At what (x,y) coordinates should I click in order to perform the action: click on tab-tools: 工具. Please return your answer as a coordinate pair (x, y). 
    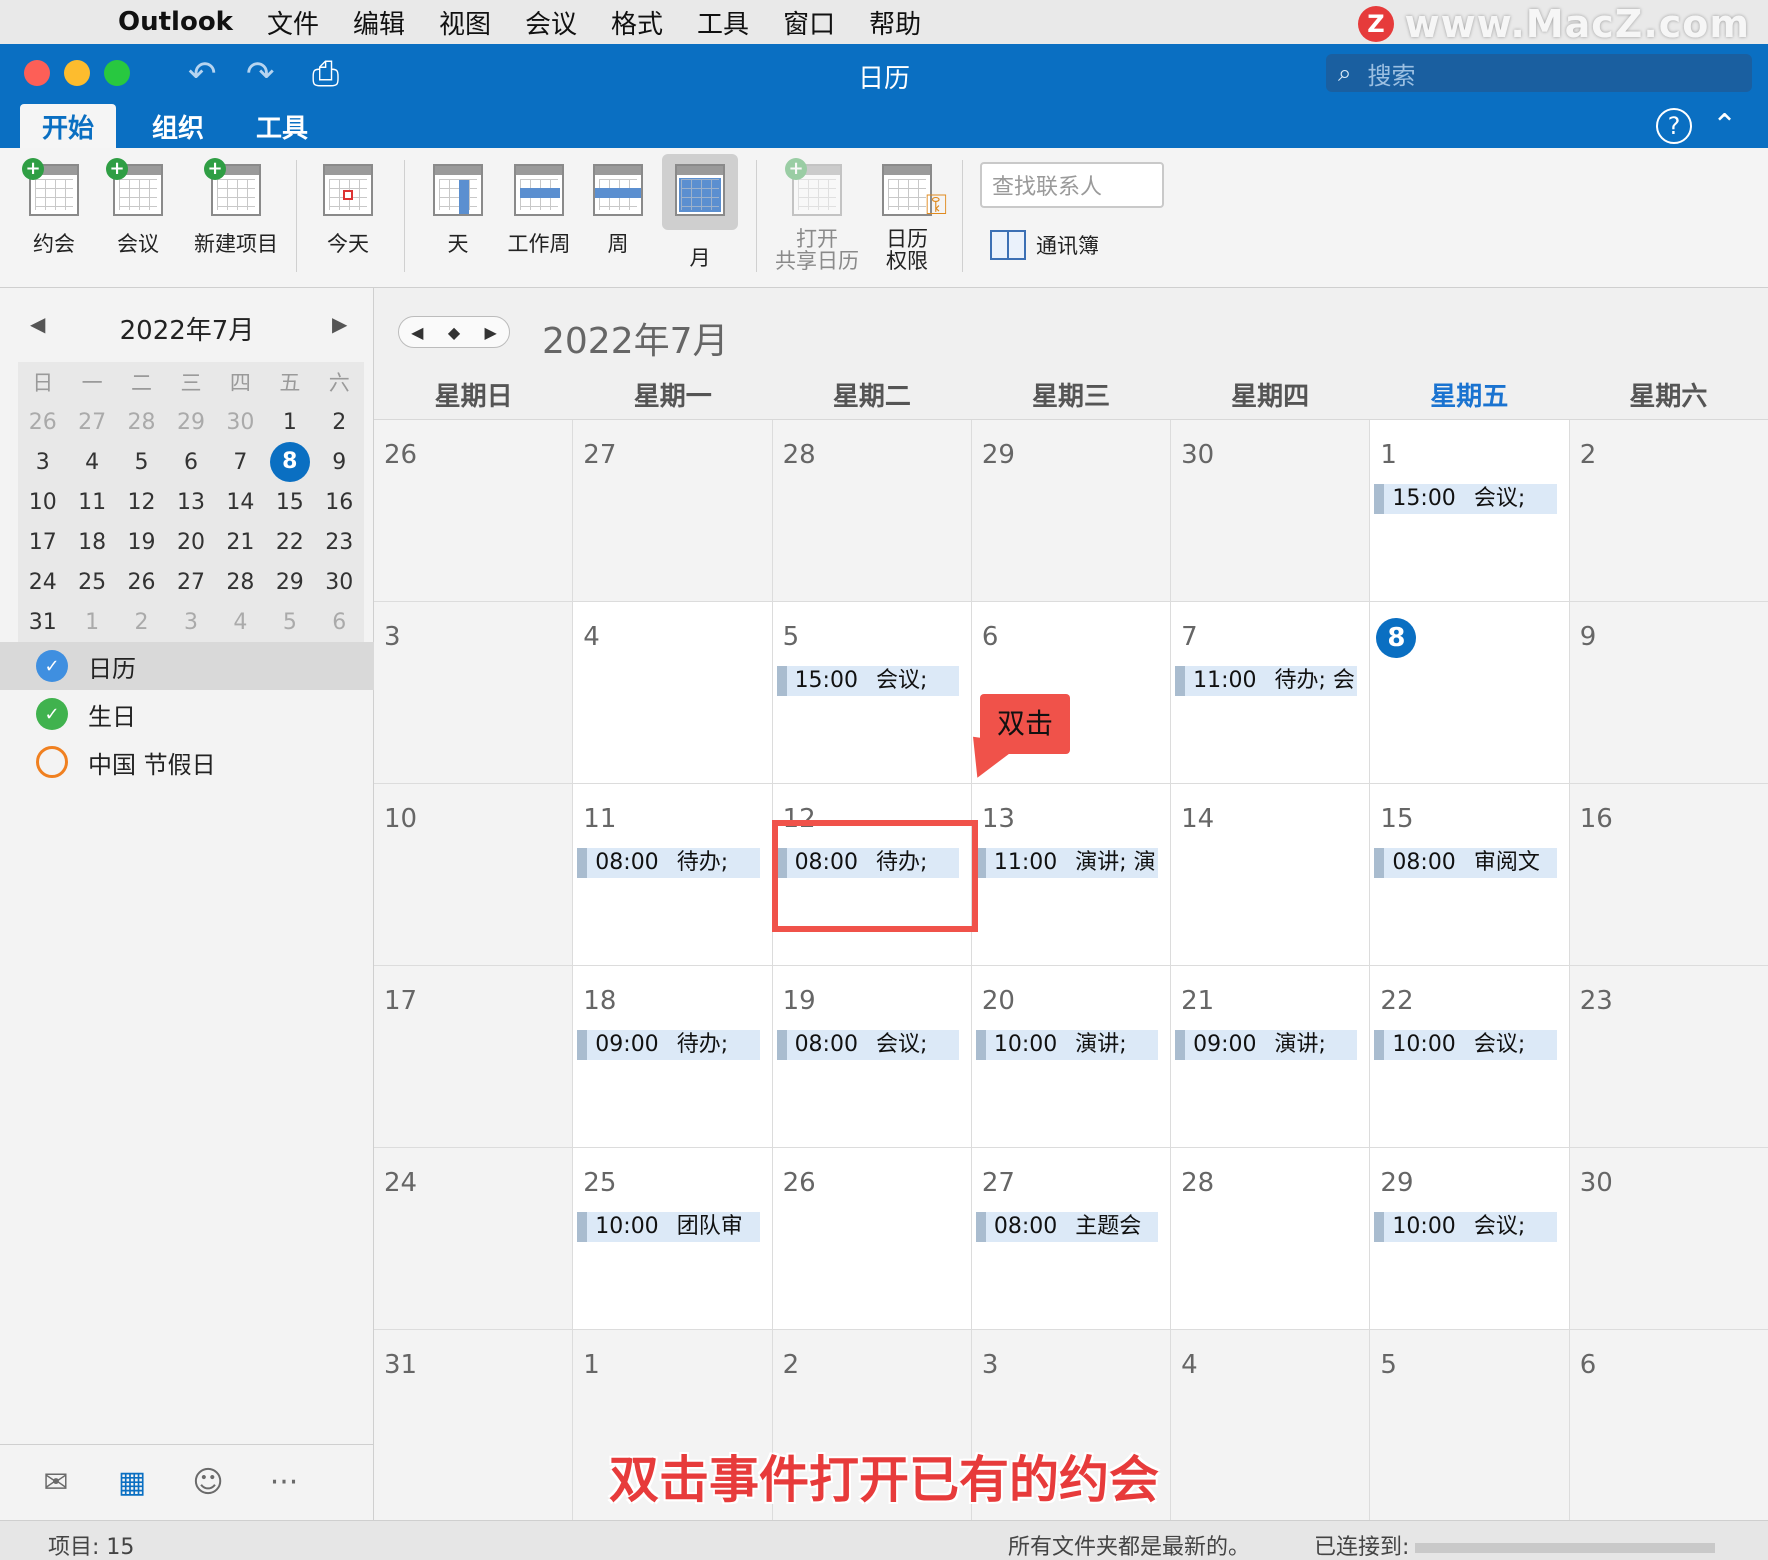
    Looking at the image, I should click on (282, 126).